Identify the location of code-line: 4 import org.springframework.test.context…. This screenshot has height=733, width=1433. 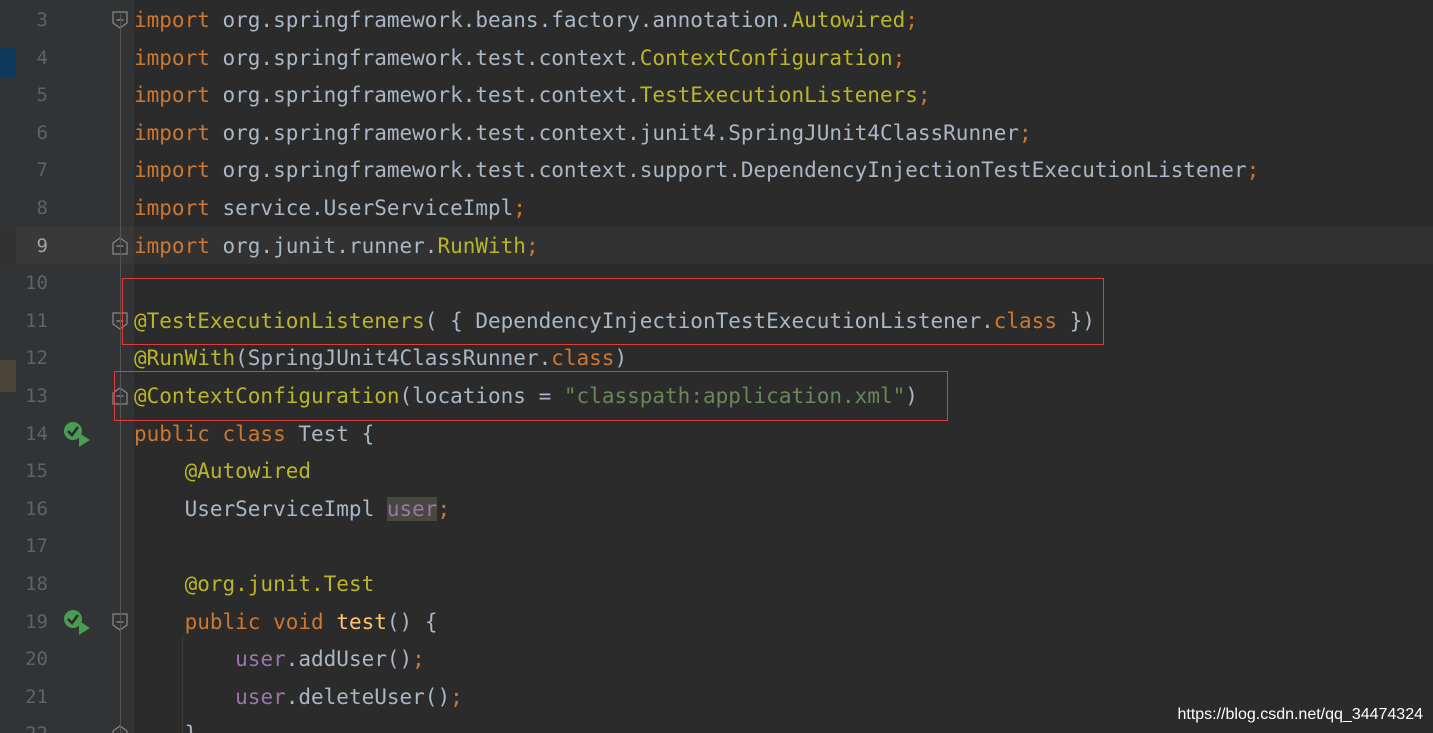
(716, 58).